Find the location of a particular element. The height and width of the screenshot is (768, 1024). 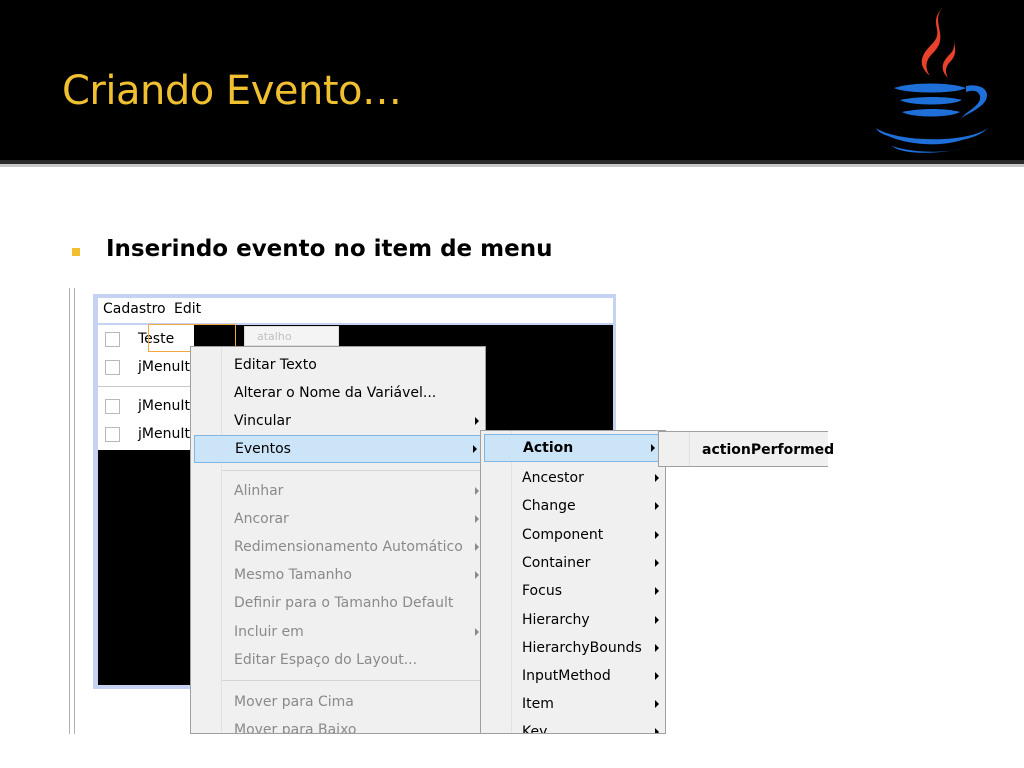

event-hierarchybounds: HierarchyBounds is located at coordinates (573, 649).